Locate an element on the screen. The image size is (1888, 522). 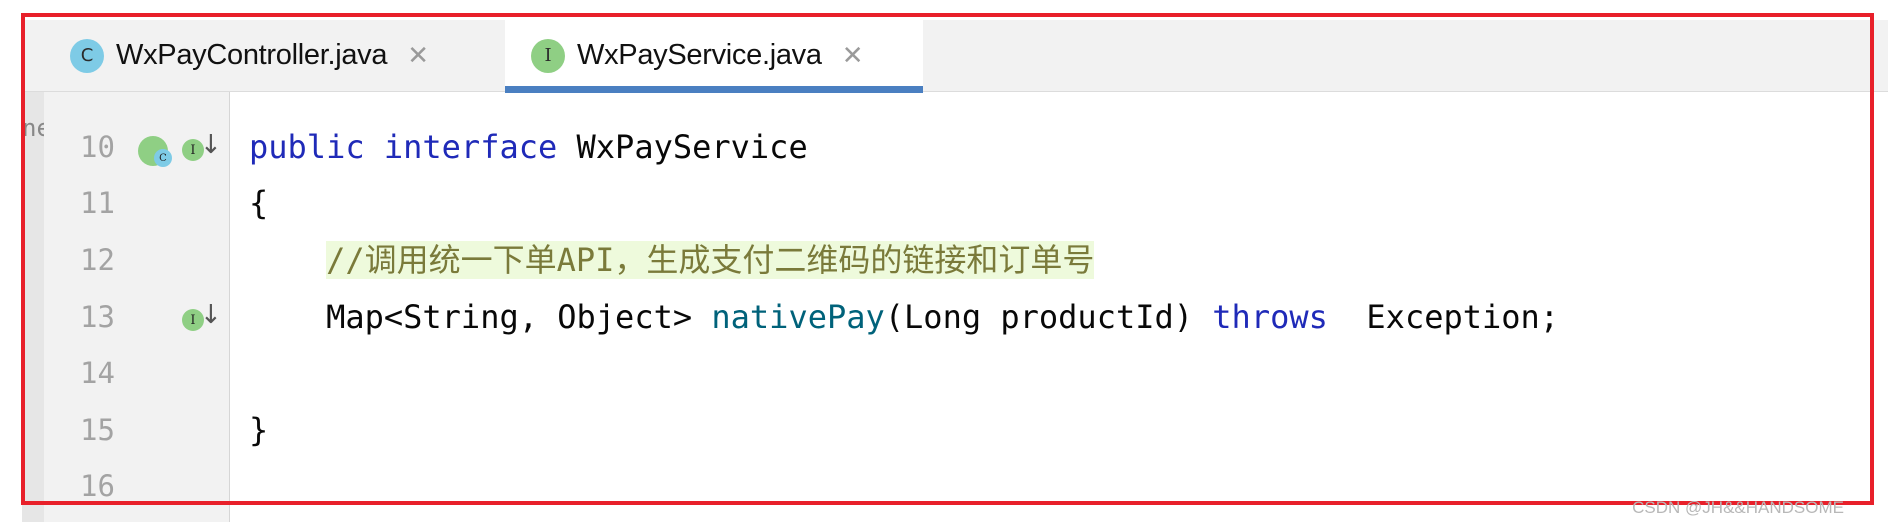
interface-name: WxPayService is located at coordinates (692, 147).